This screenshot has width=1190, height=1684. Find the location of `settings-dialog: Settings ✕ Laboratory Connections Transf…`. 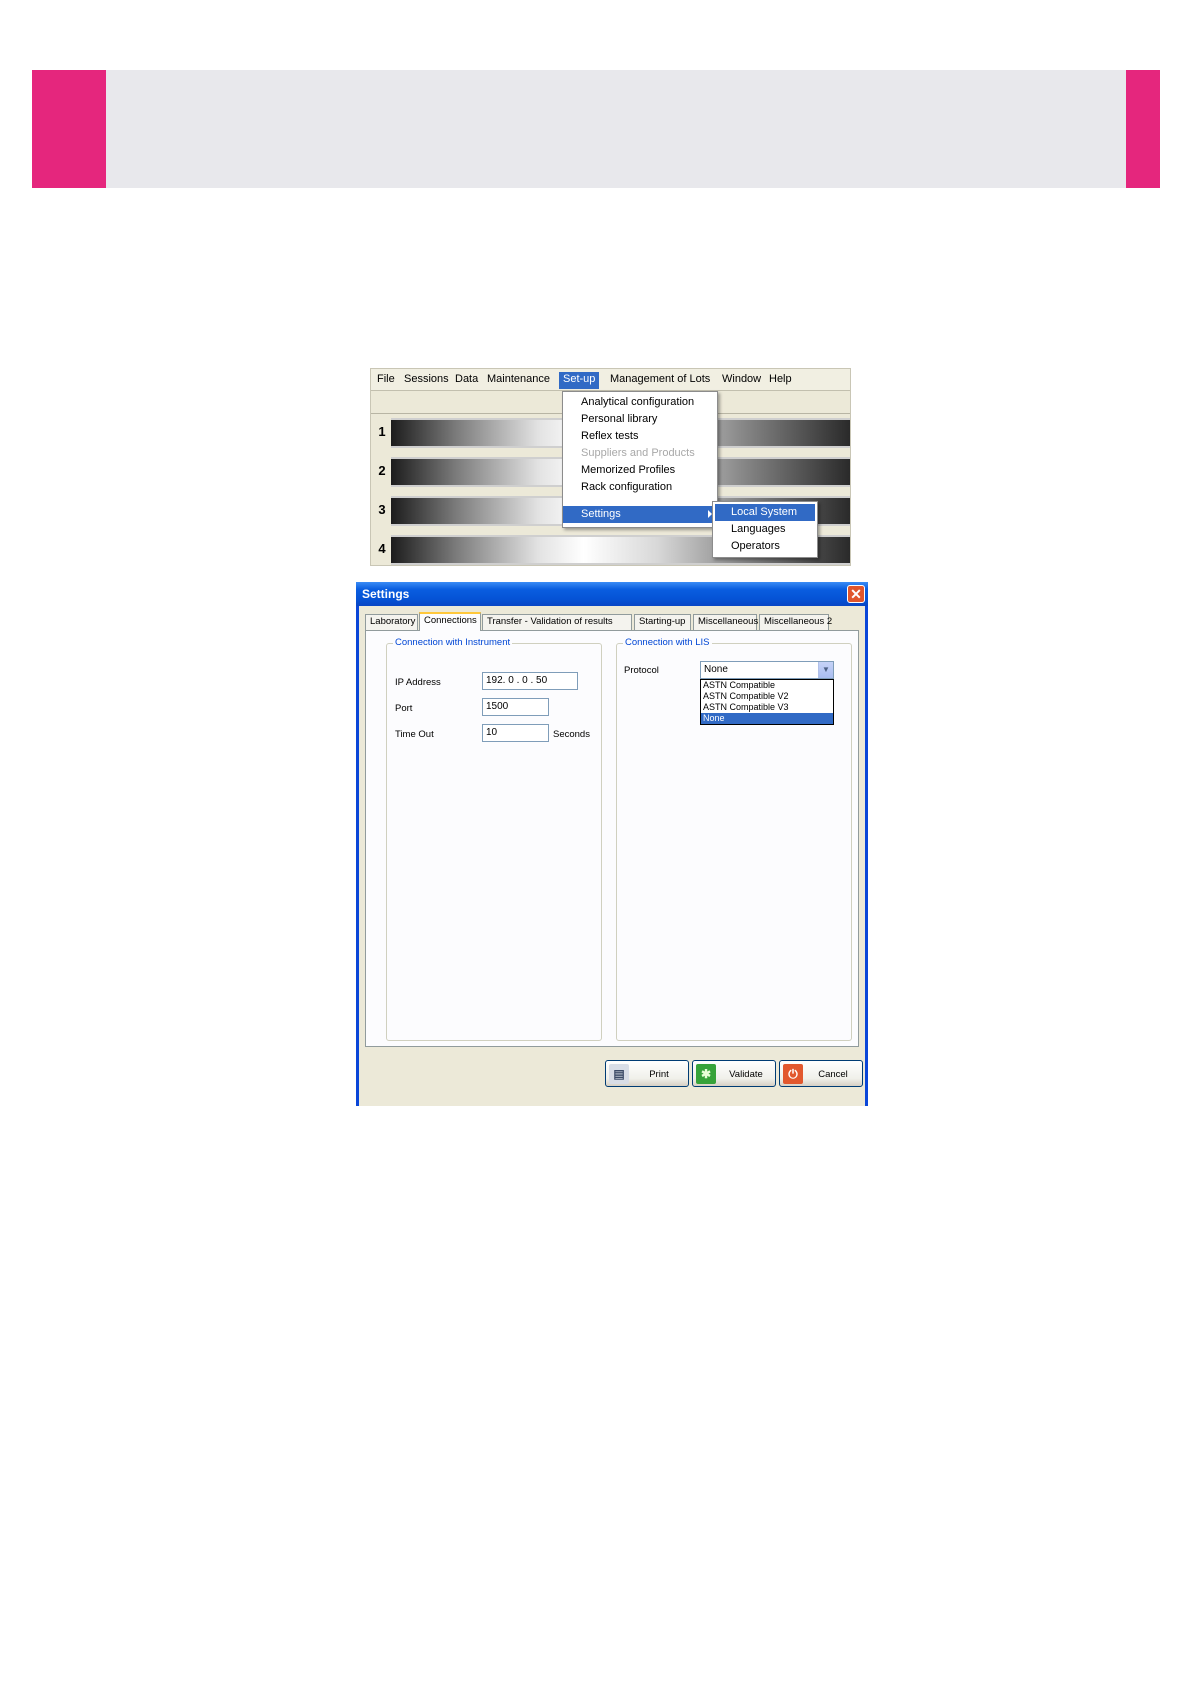

settings-dialog: Settings ✕ Laboratory Connections Transf… is located at coordinates (612, 844).